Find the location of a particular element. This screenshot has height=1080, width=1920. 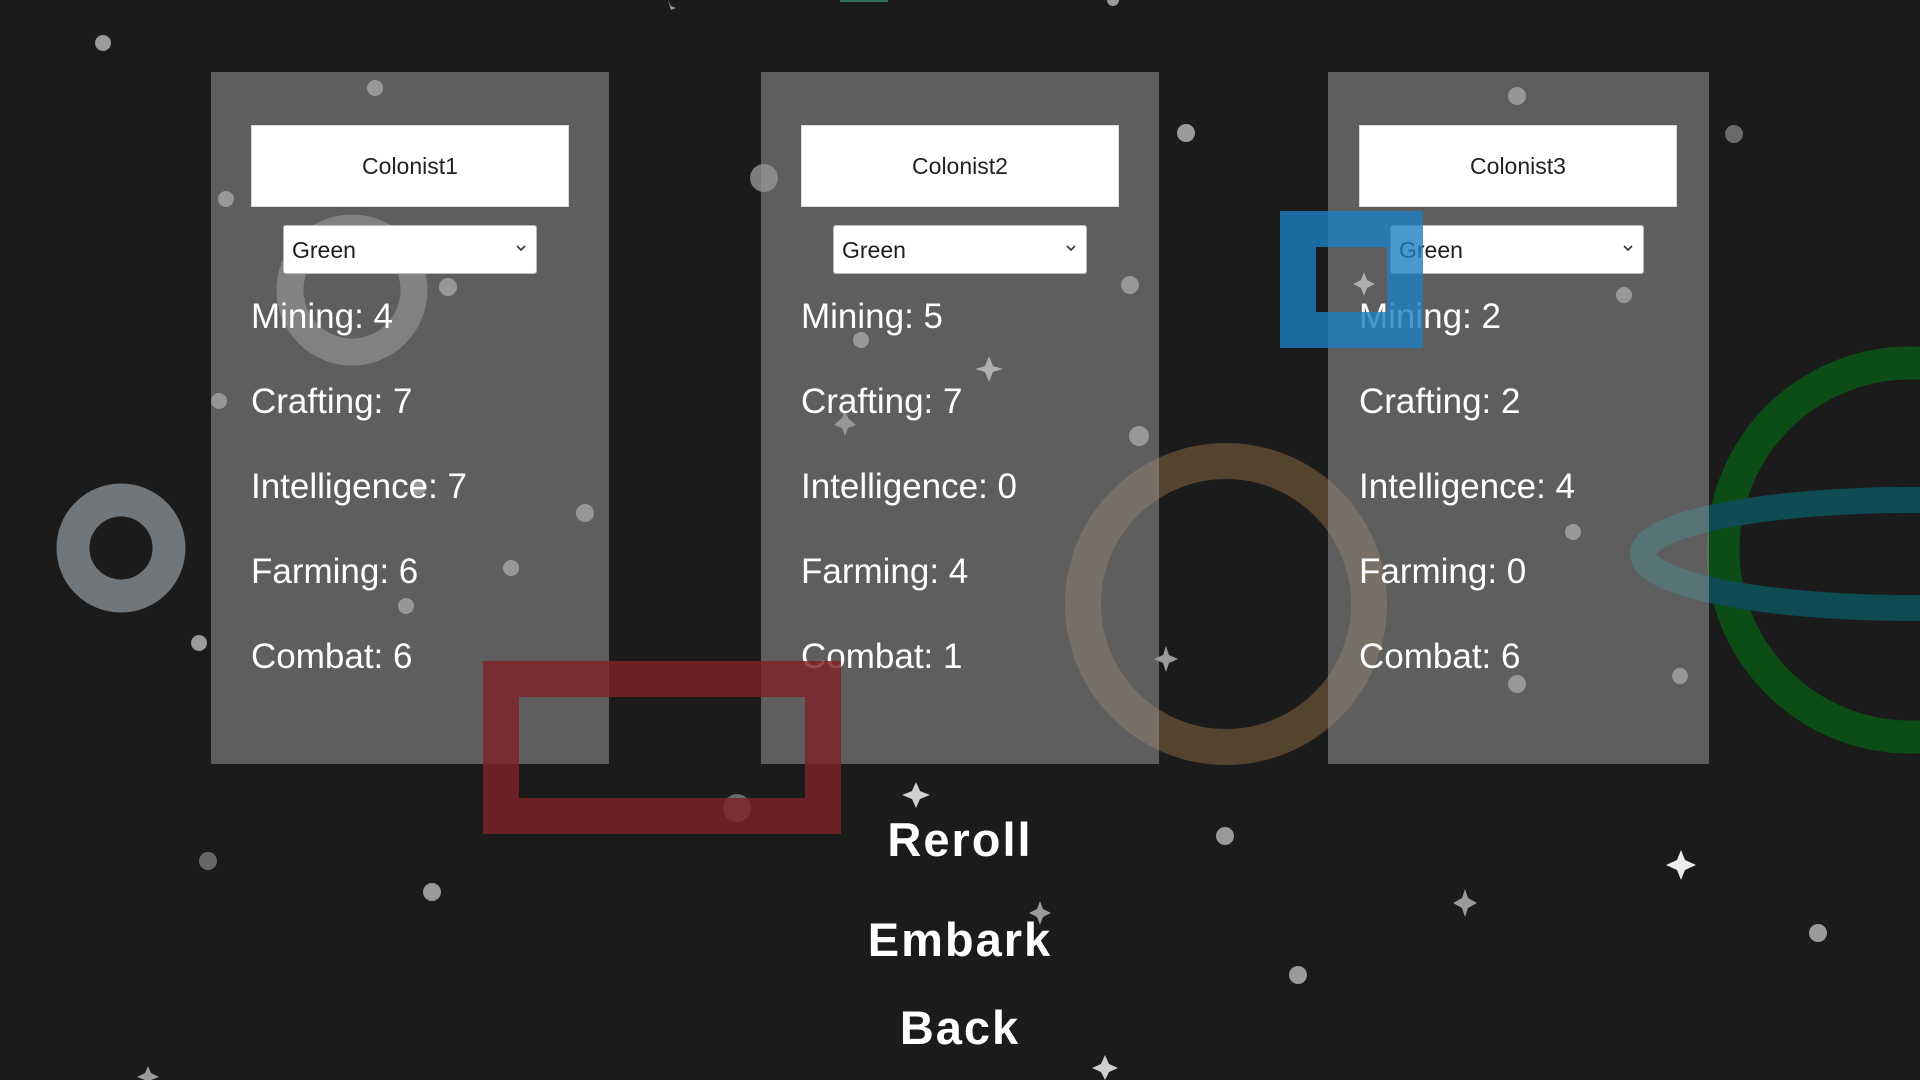

stat-intelligence: Intelligence: 4 is located at coordinates (1467, 486).